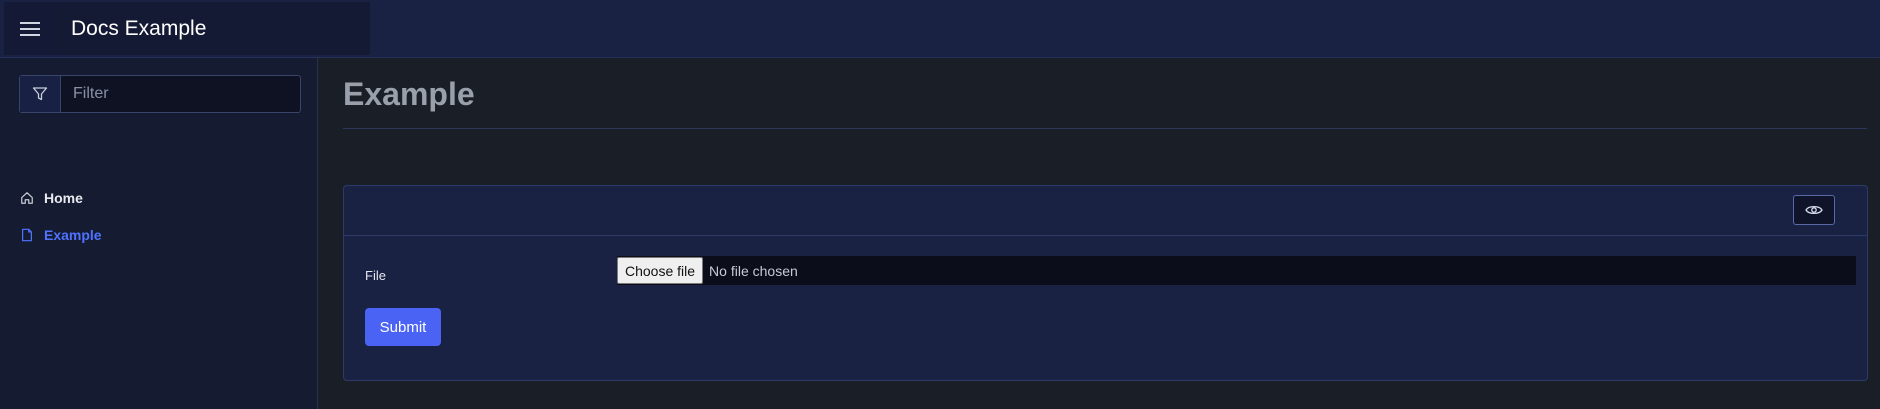  I want to click on sidebar: Home Example, so click(159, 233).